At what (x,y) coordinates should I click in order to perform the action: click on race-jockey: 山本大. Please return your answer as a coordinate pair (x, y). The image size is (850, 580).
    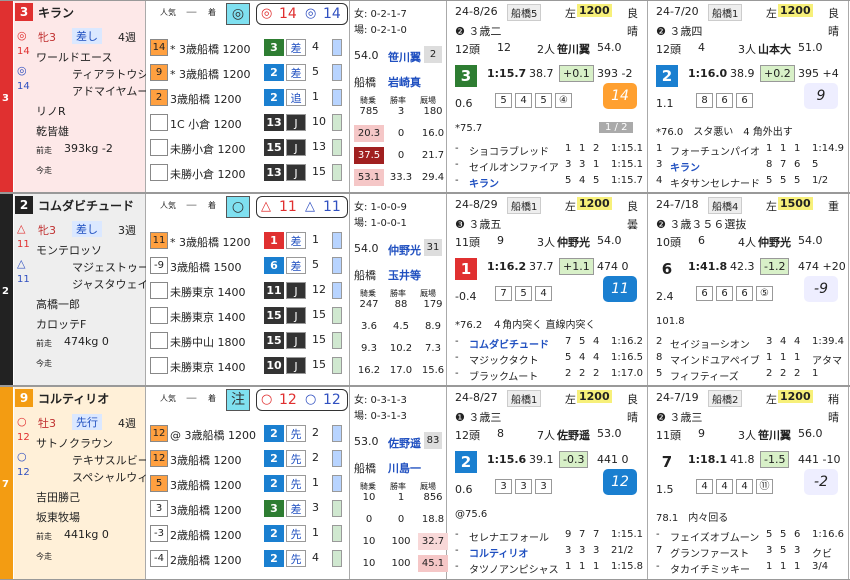
    Looking at the image, I should click on (774, 49).